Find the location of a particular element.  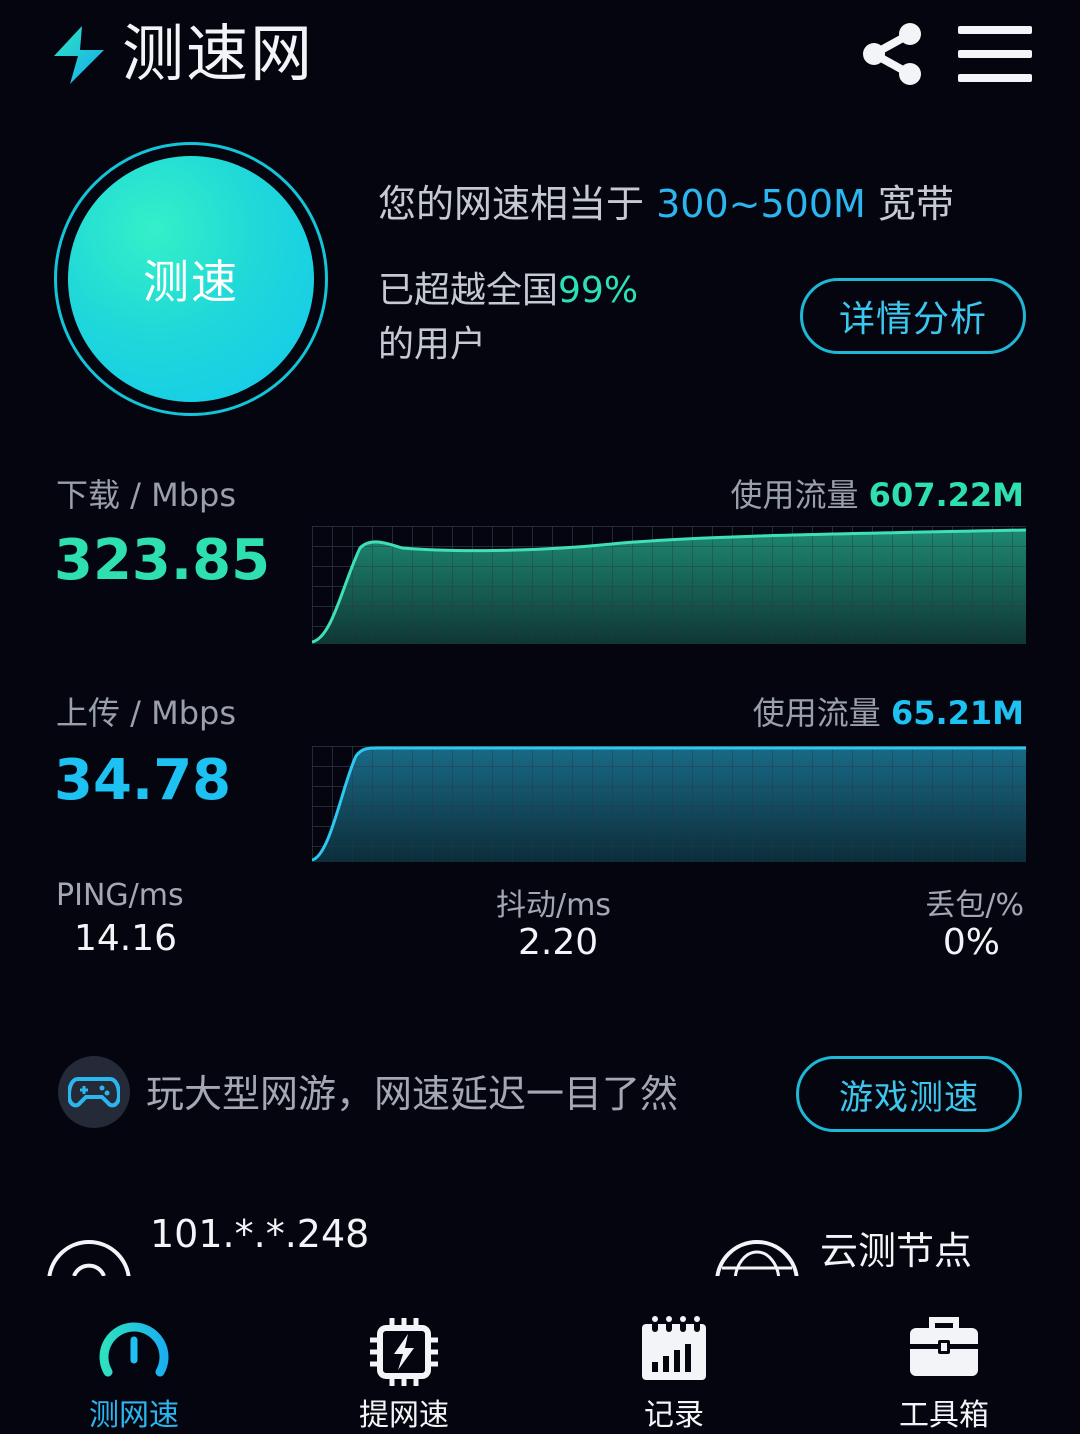

upload-traffic: 使用流量 65.21M is located at coordinates (888, 713).